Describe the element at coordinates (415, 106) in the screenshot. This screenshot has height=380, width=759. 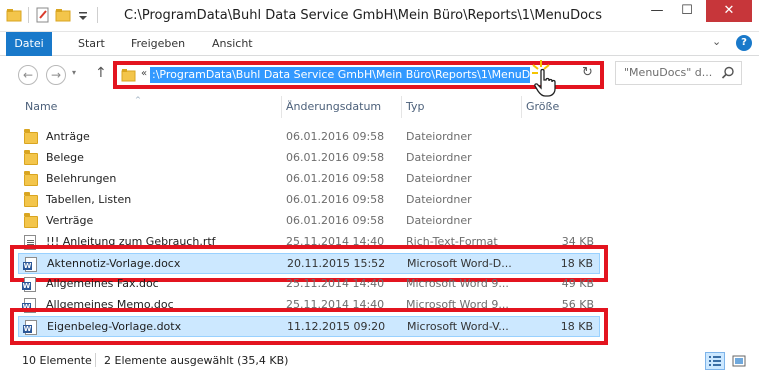
I see `column-type: Typ` at that location.